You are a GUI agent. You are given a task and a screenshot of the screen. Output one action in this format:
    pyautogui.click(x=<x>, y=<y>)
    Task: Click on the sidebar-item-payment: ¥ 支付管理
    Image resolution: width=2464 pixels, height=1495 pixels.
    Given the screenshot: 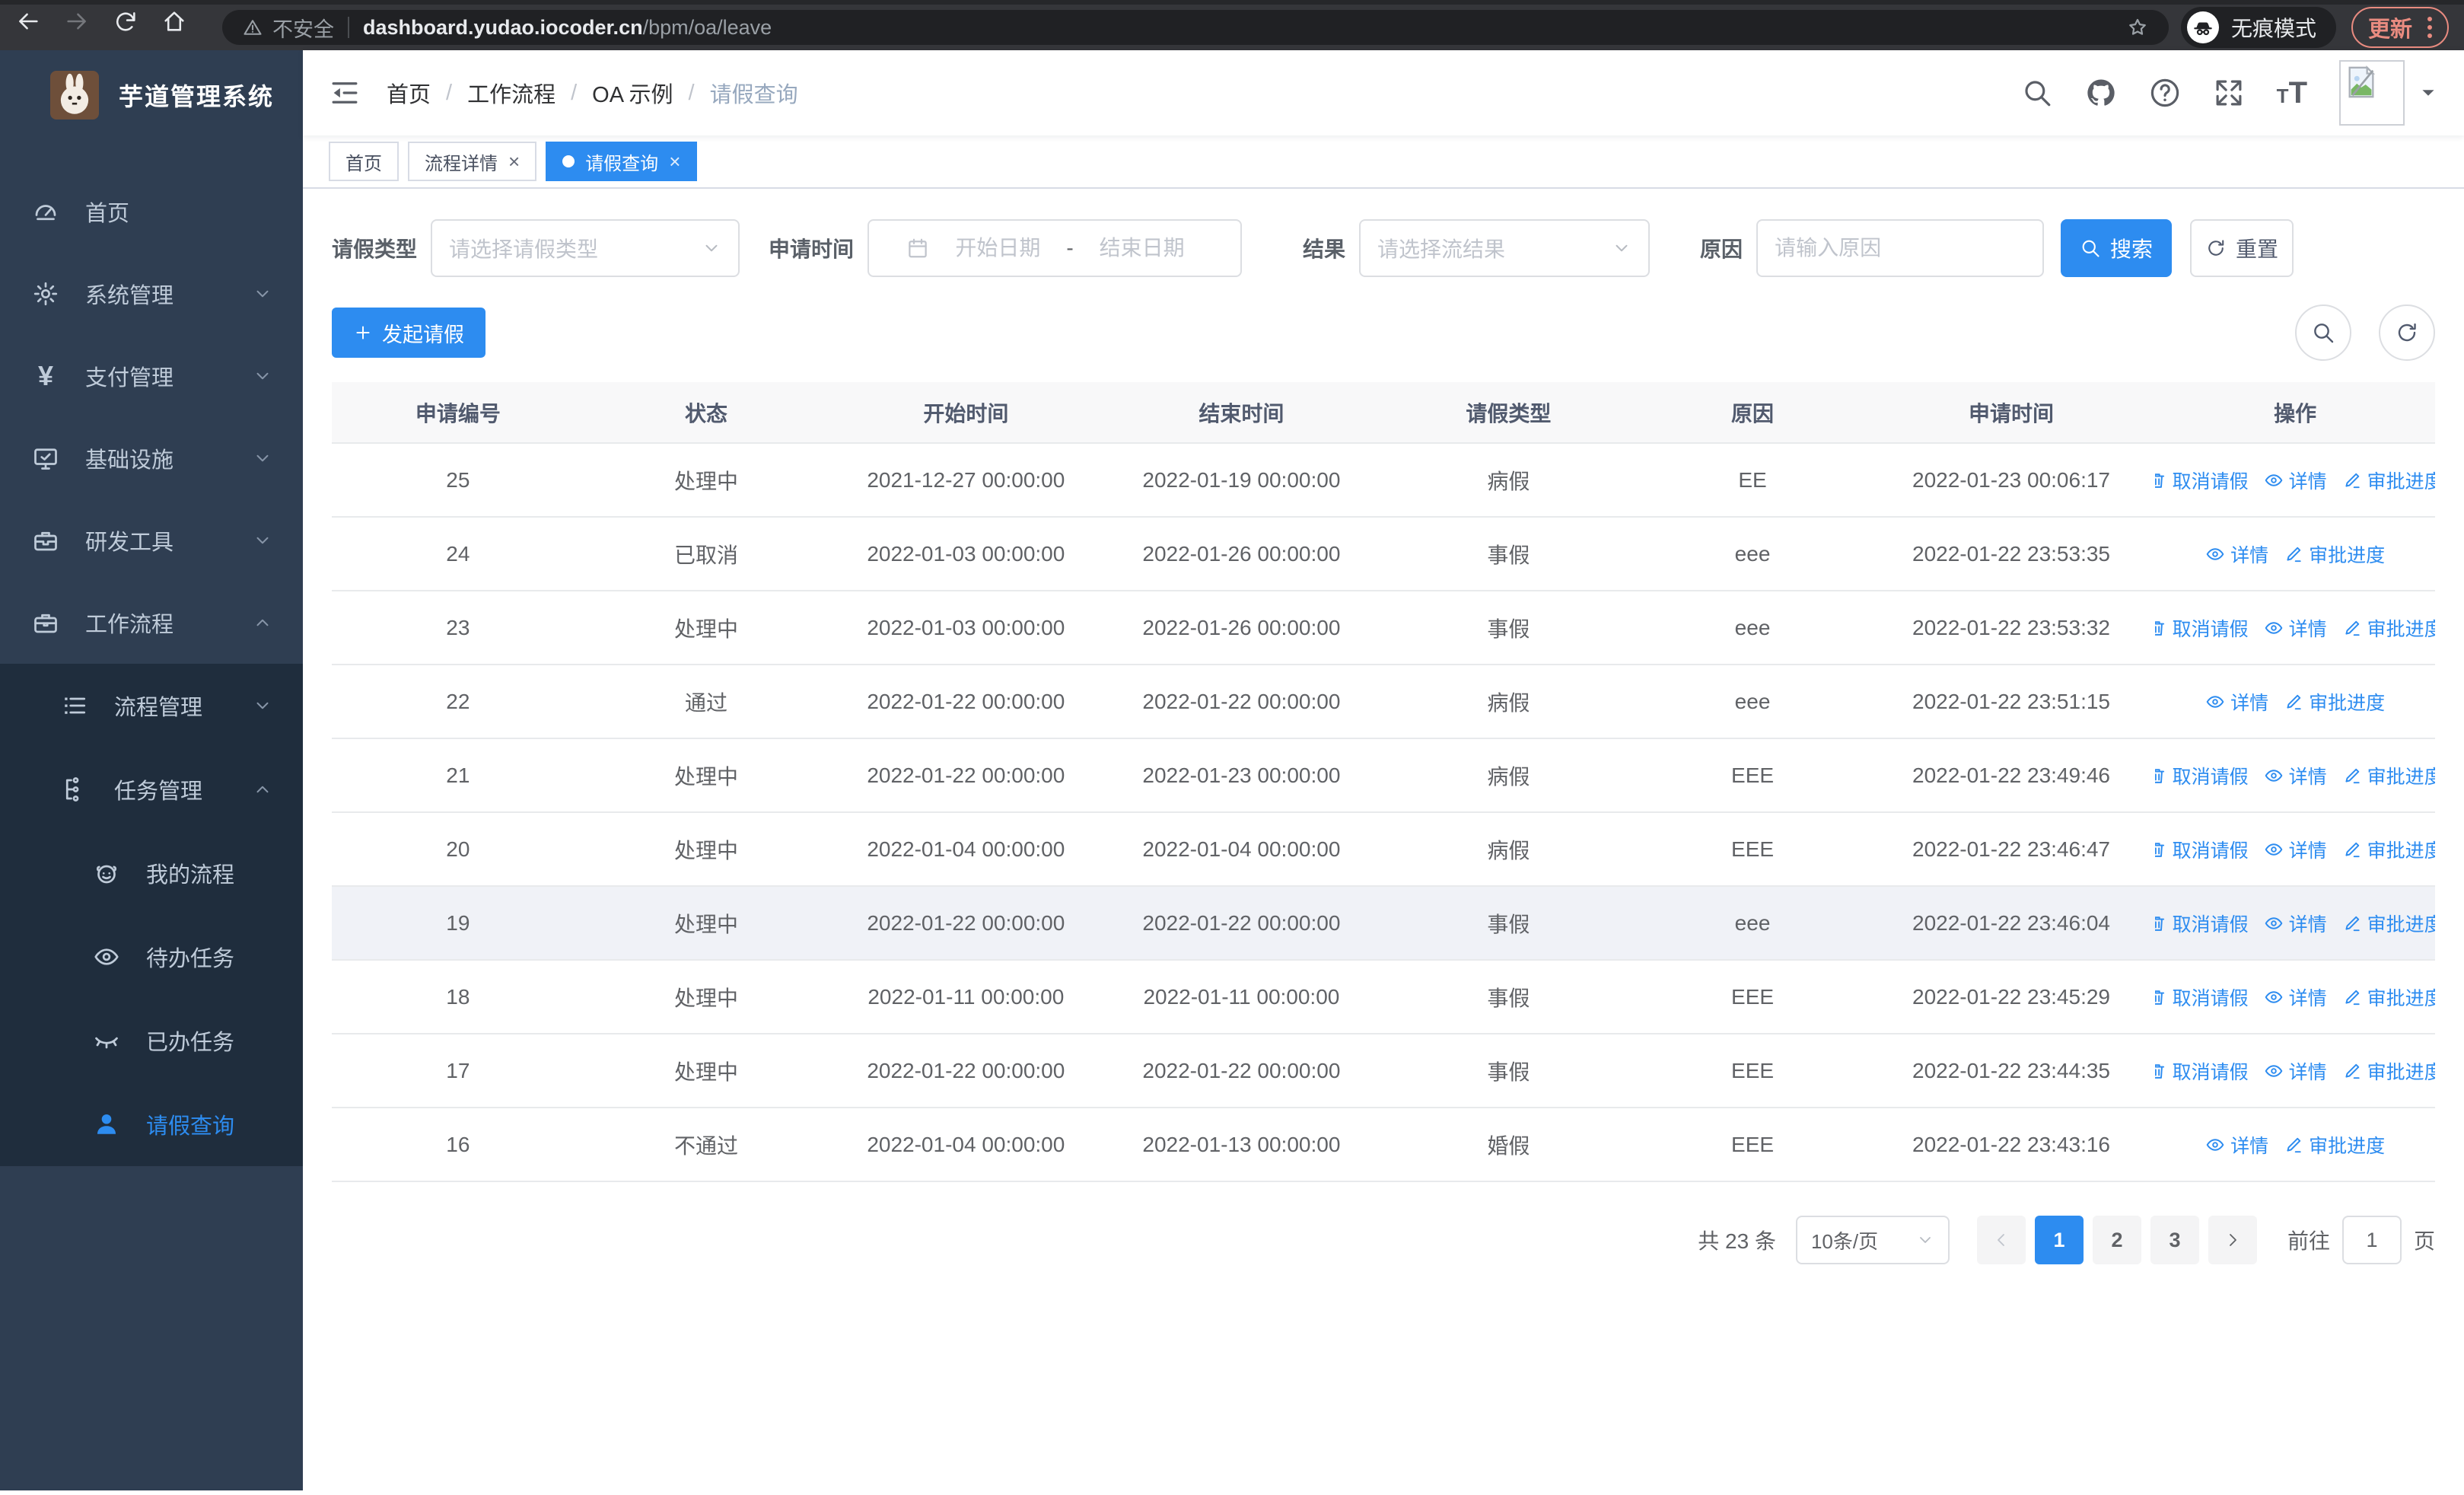 What is the action you would take?
    pyautogui.click(x=151, y=376)
    